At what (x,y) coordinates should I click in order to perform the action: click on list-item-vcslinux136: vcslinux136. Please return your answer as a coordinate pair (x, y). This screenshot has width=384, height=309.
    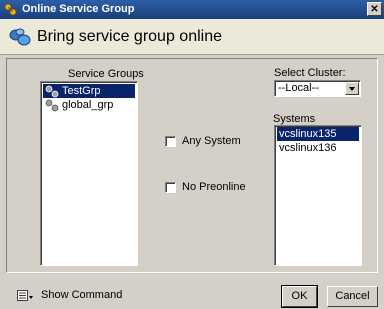
    Looking at the image, I should click on (318, 148).